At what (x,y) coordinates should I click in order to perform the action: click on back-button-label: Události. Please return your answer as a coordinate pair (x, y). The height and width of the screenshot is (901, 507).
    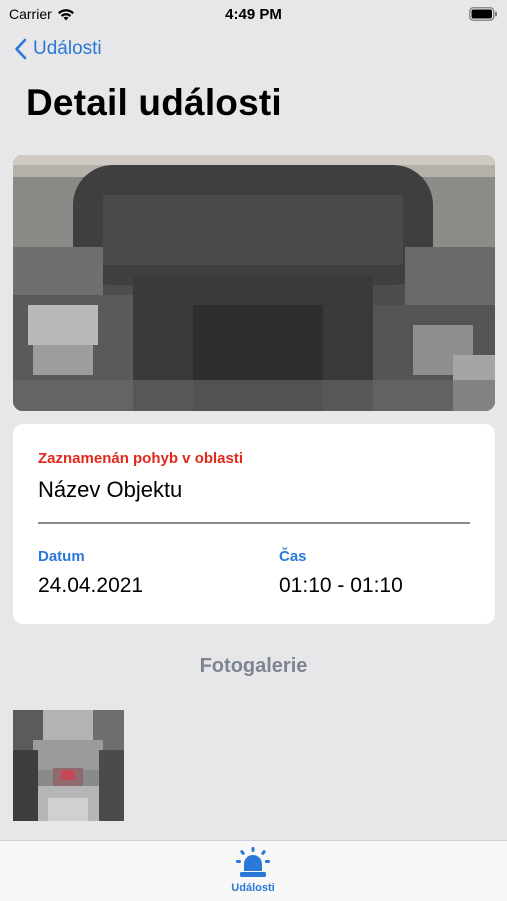
    Looking at the image, I should click on (67, 48).